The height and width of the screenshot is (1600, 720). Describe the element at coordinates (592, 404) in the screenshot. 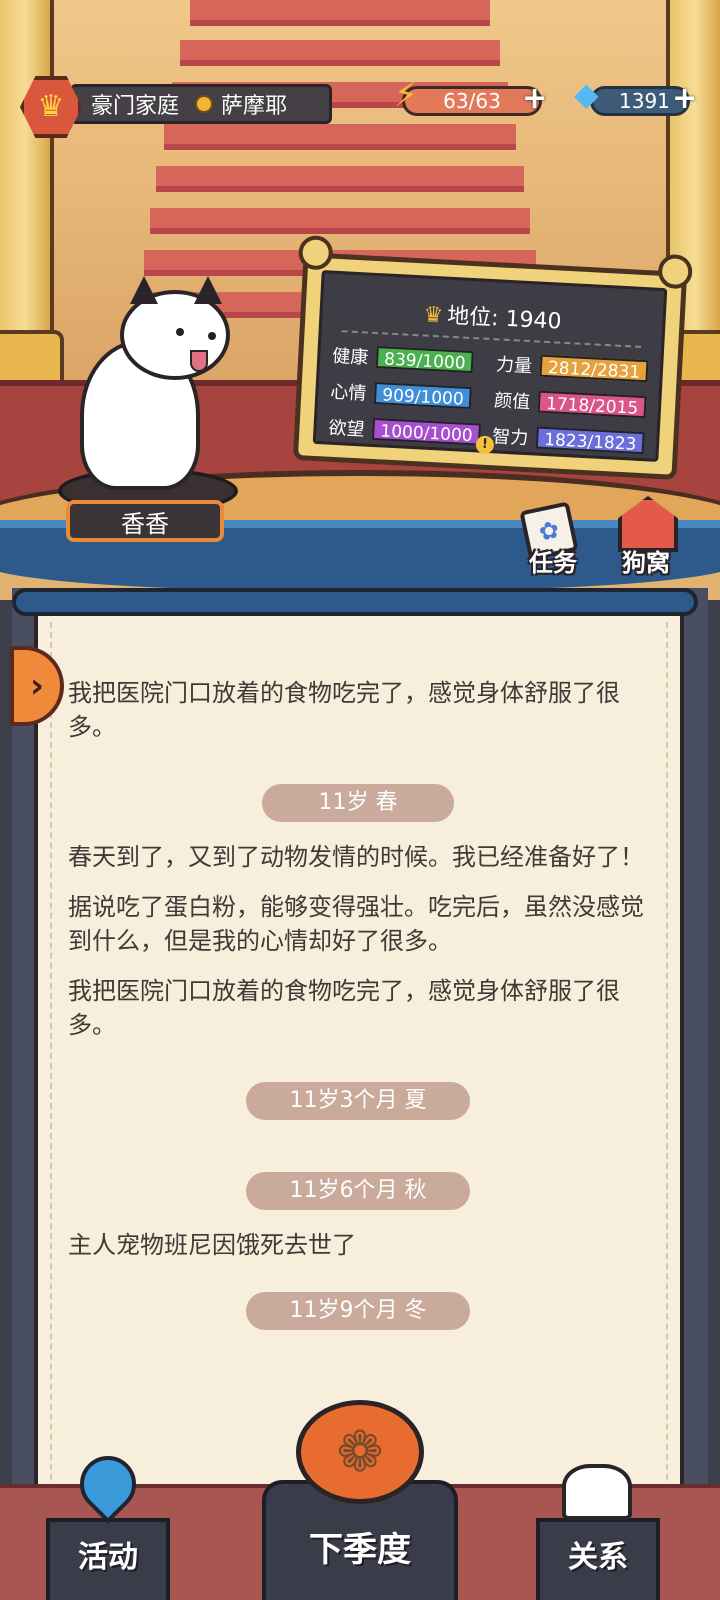

I see `stat-value: 1718/2015` at that location.